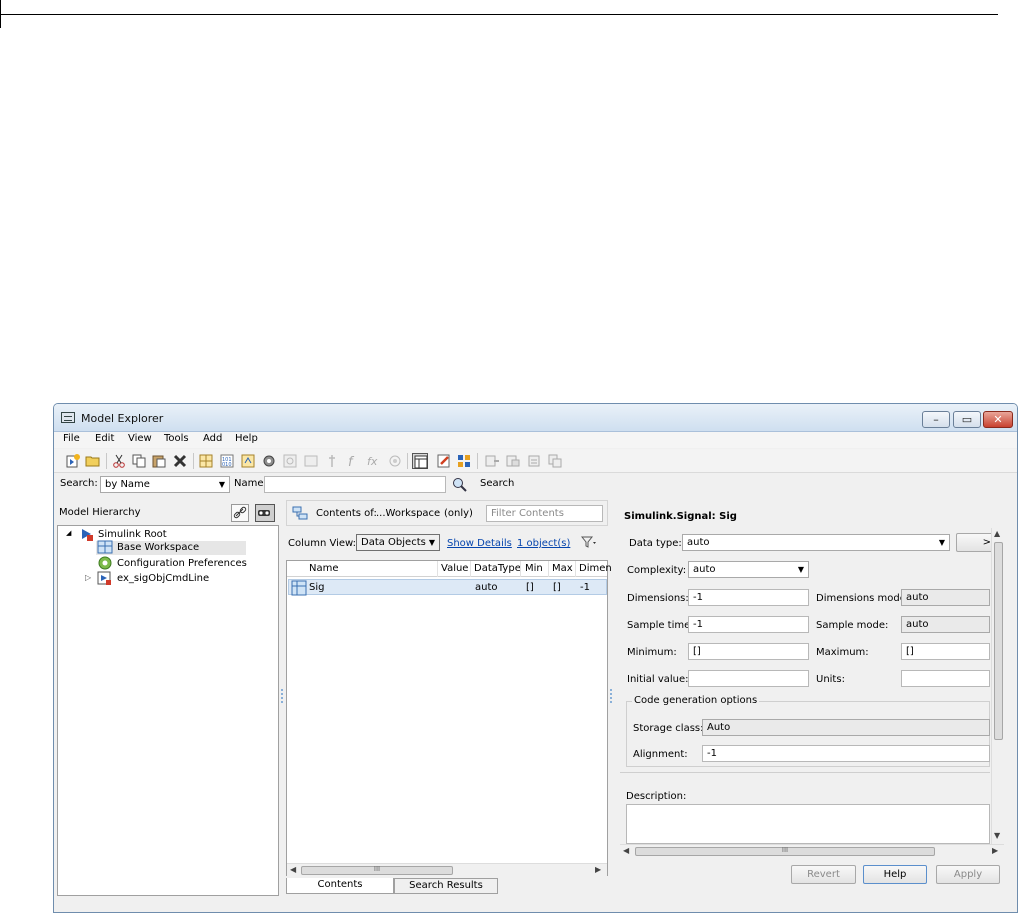  What do you see at coordinates (240, 513) in the screenshot?
I see `link-icon` at bounding box center [240, 513].